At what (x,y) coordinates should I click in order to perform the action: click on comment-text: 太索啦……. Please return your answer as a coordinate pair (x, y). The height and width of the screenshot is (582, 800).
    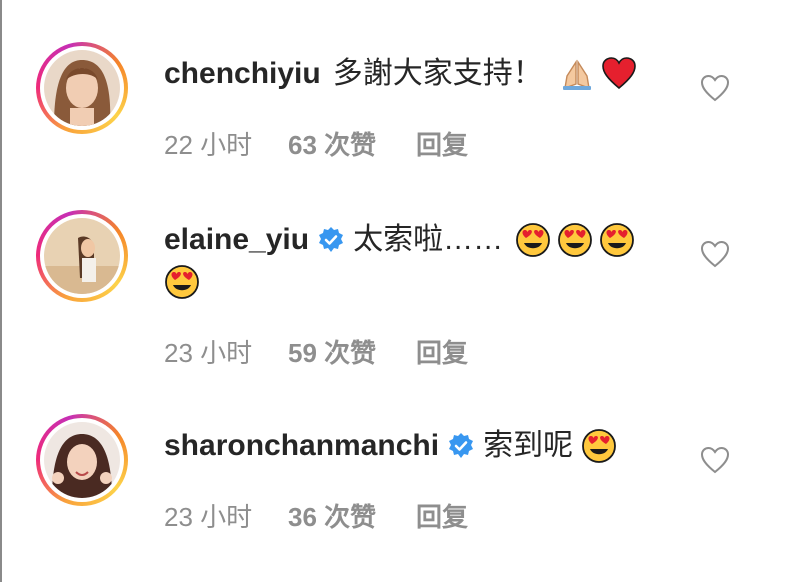
    Looking at the image, I should click on (428, 239).